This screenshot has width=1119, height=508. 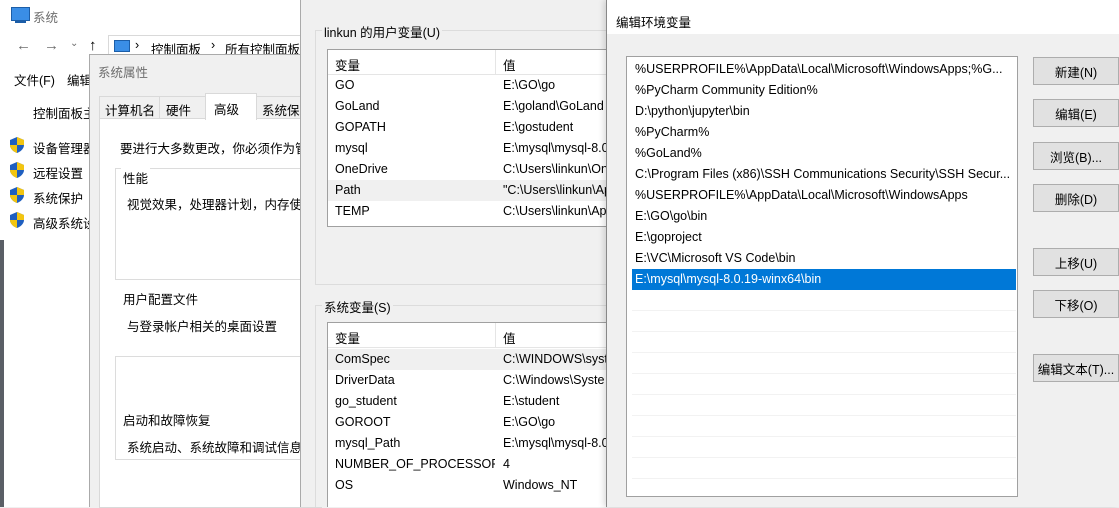 What do you see at coordinates (824, 90) in the screenshot?
I see `path-list-item: %PyCharm Community Edition%` at bounding box center [824, 90].